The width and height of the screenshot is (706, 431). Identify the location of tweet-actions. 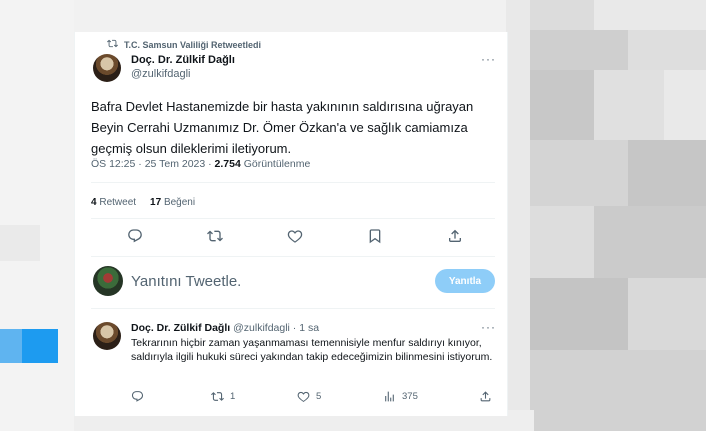
(291, 238).